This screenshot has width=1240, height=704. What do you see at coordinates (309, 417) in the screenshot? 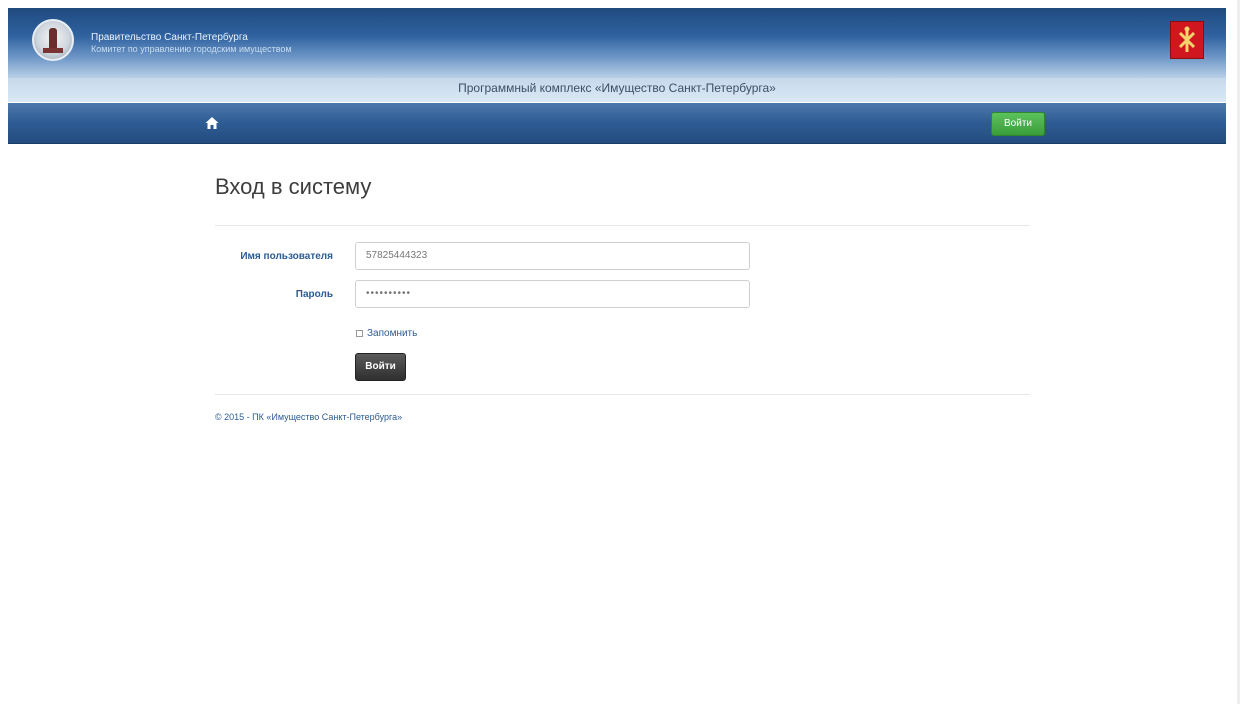
I see `footer-copyright: © 2015 - ПК «Имущество Санкт-Петербурга»` at bounding box center [309, 417].